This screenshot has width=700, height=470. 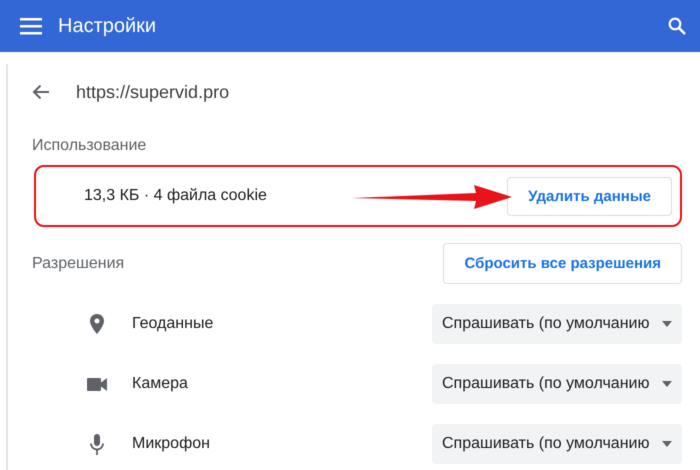 I want to click on permission-label: Геоданные, so click(x=173, y=324).